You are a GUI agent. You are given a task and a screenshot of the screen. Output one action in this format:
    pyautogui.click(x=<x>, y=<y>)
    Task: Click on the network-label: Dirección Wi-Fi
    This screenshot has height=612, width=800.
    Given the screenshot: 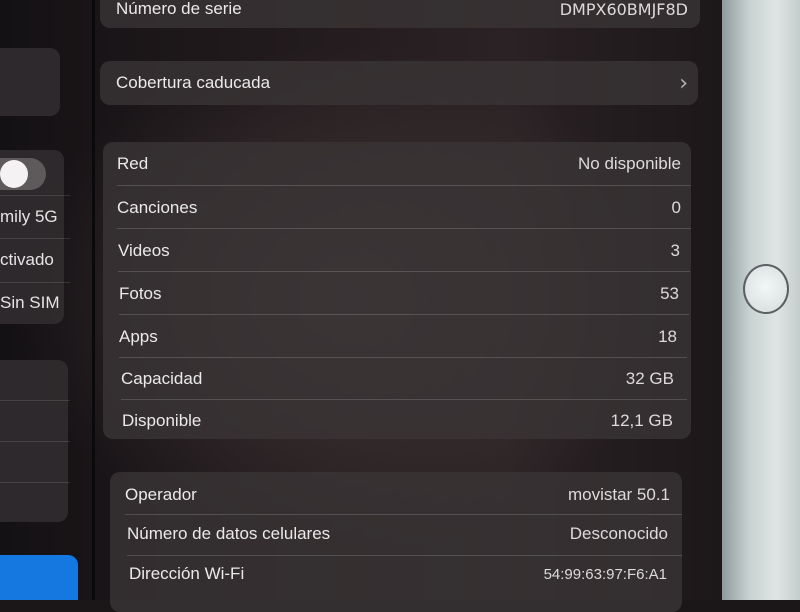 What is the action you would take?
    pyautogui.click(x=187, y=573)
    